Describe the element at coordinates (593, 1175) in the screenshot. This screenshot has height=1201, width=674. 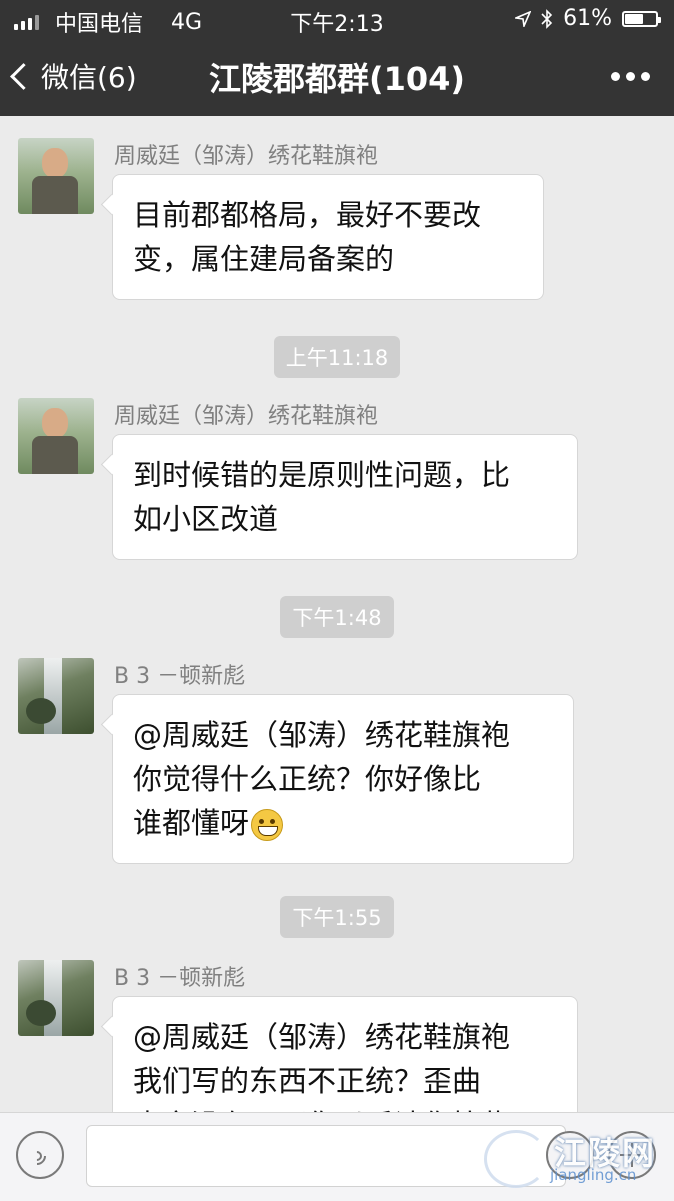
I see `watermark-url: jiangling.cn` at that location.